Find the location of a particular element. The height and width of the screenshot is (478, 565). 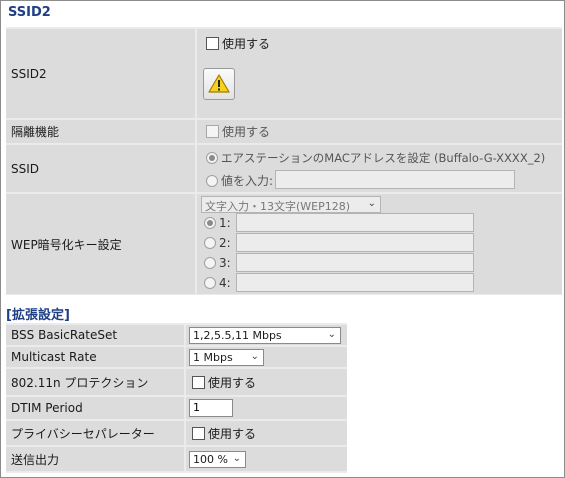

wep-label-cell: WEP暗号化キー設定 is located at coordinates (100, 244).